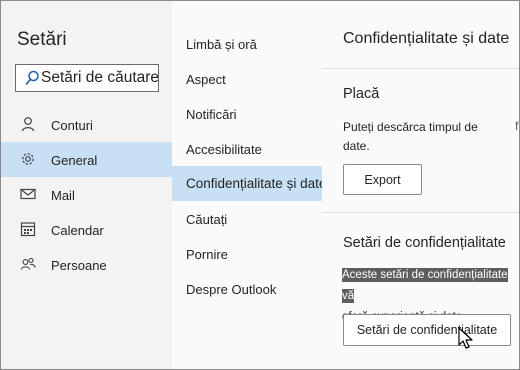 This screenshot has height=370, width=520. I want to click on nav-item-label: General, so click(74, 160).